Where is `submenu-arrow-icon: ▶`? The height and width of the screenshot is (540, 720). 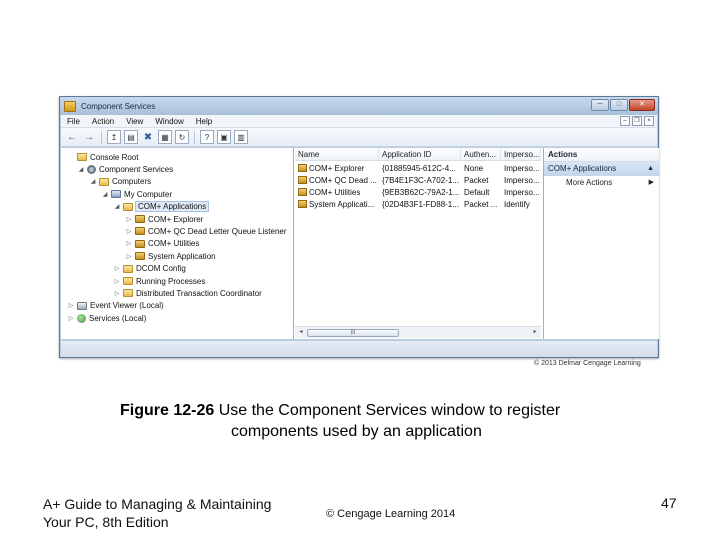
submenu-arrow-icon: ▶ is located at coordinates (651, 182).